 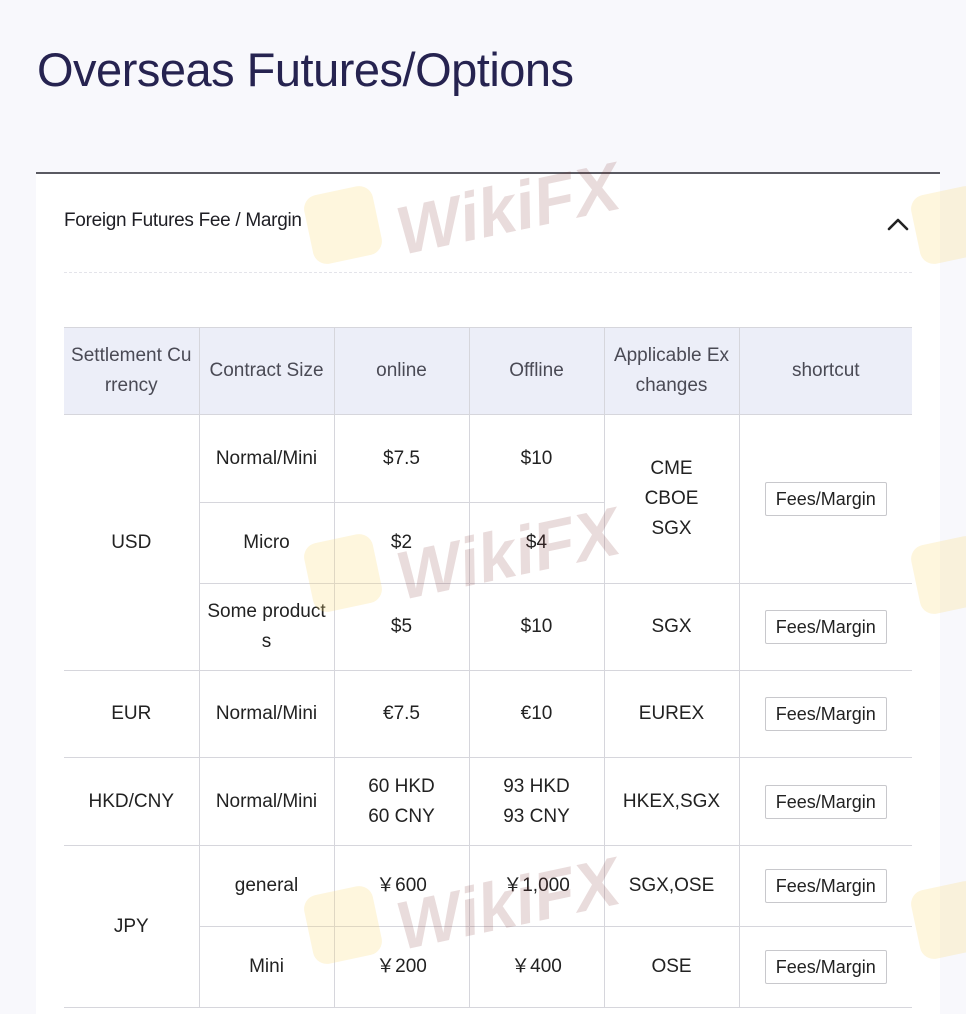 I want to click on offline-fee-cell: 93 HKD 93 CNY, so click(x=536, y=801).